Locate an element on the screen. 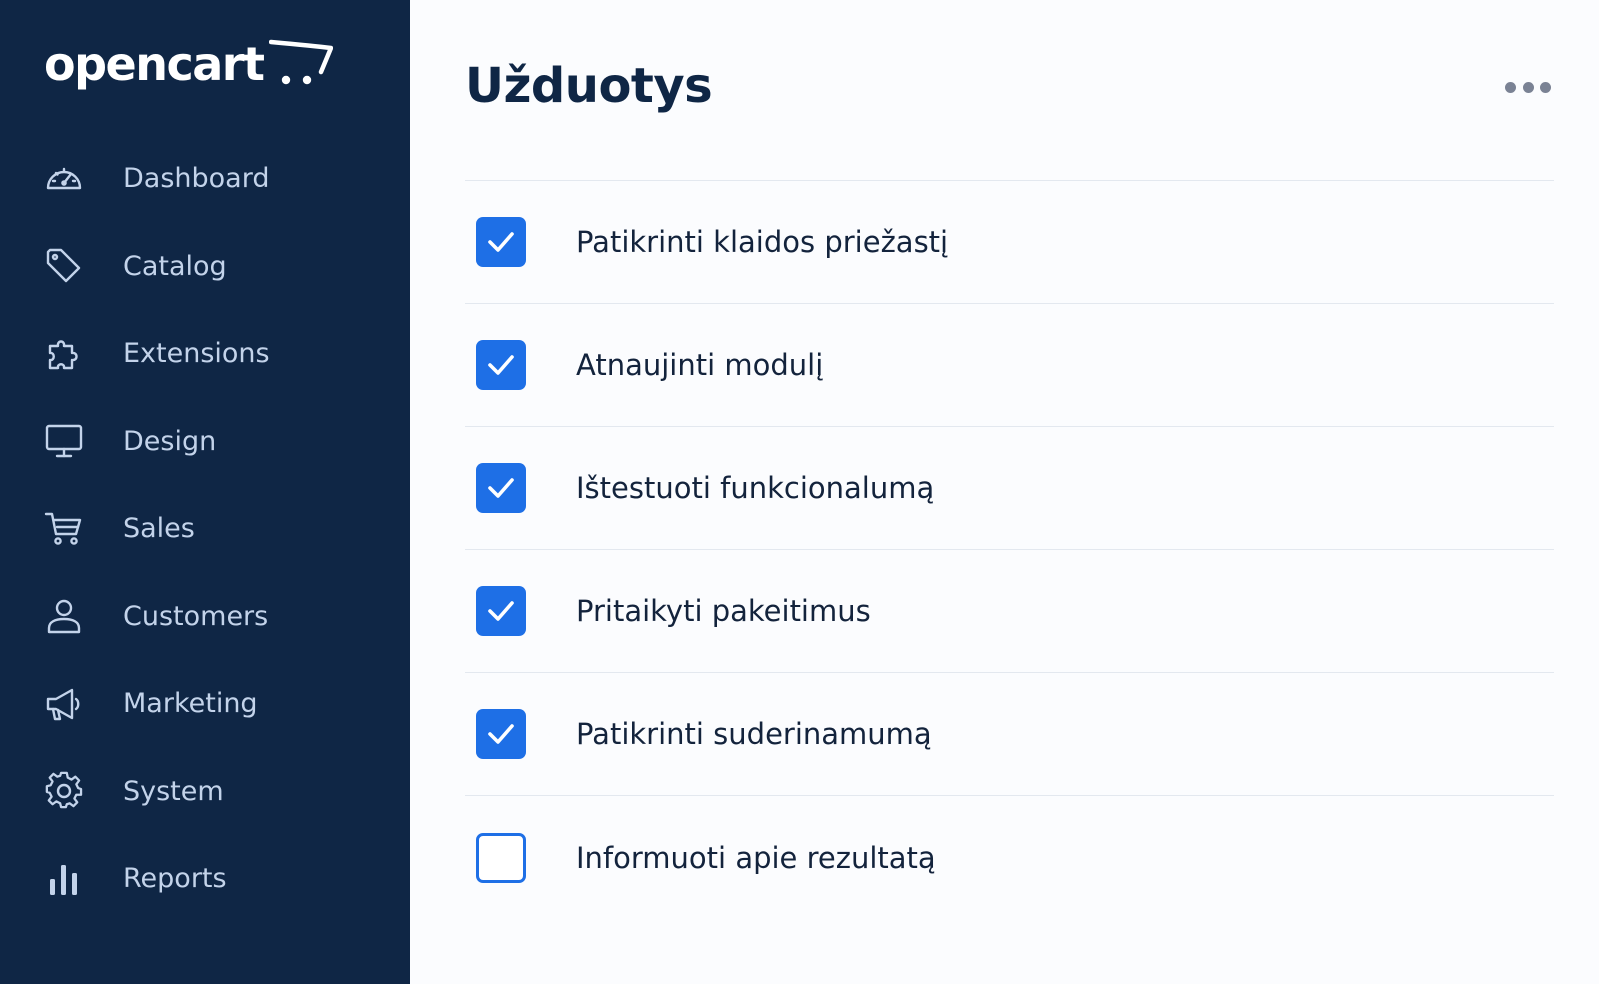  task-row: Ištestuoti funkcionalumą is located at coordinates (1009, 488).